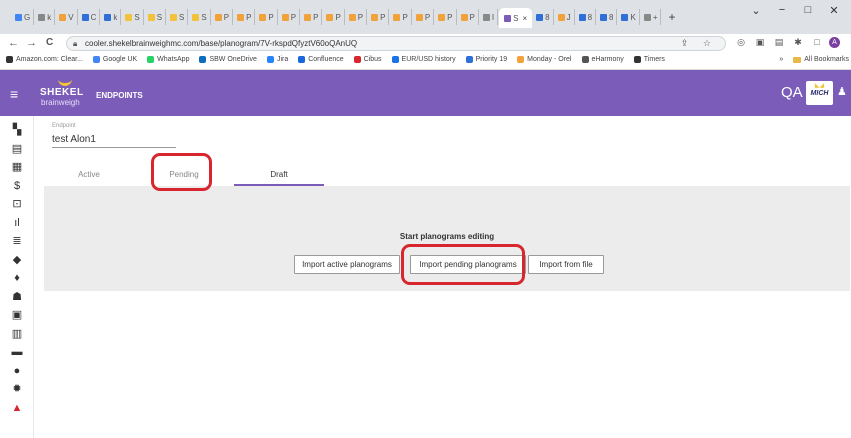 Image resolution: width=851 pixels, height=438 pixels. What do you see at coordinates (486, 59) in the screenshot?
I see `bookmark-item: Priority 19` at bounding box center [486, 59].